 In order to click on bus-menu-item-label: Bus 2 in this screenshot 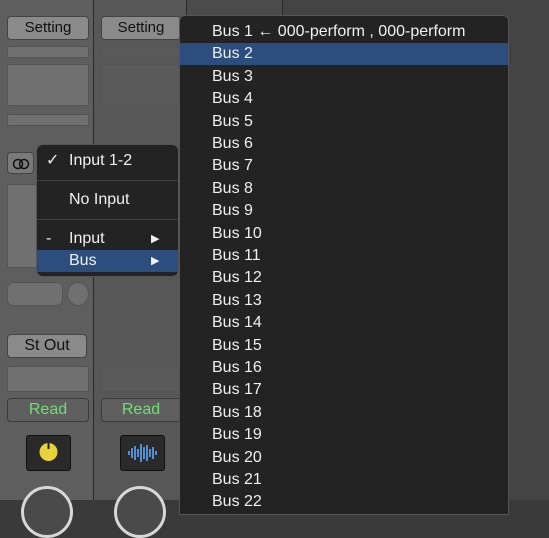, I will do `click(232, 54)`.